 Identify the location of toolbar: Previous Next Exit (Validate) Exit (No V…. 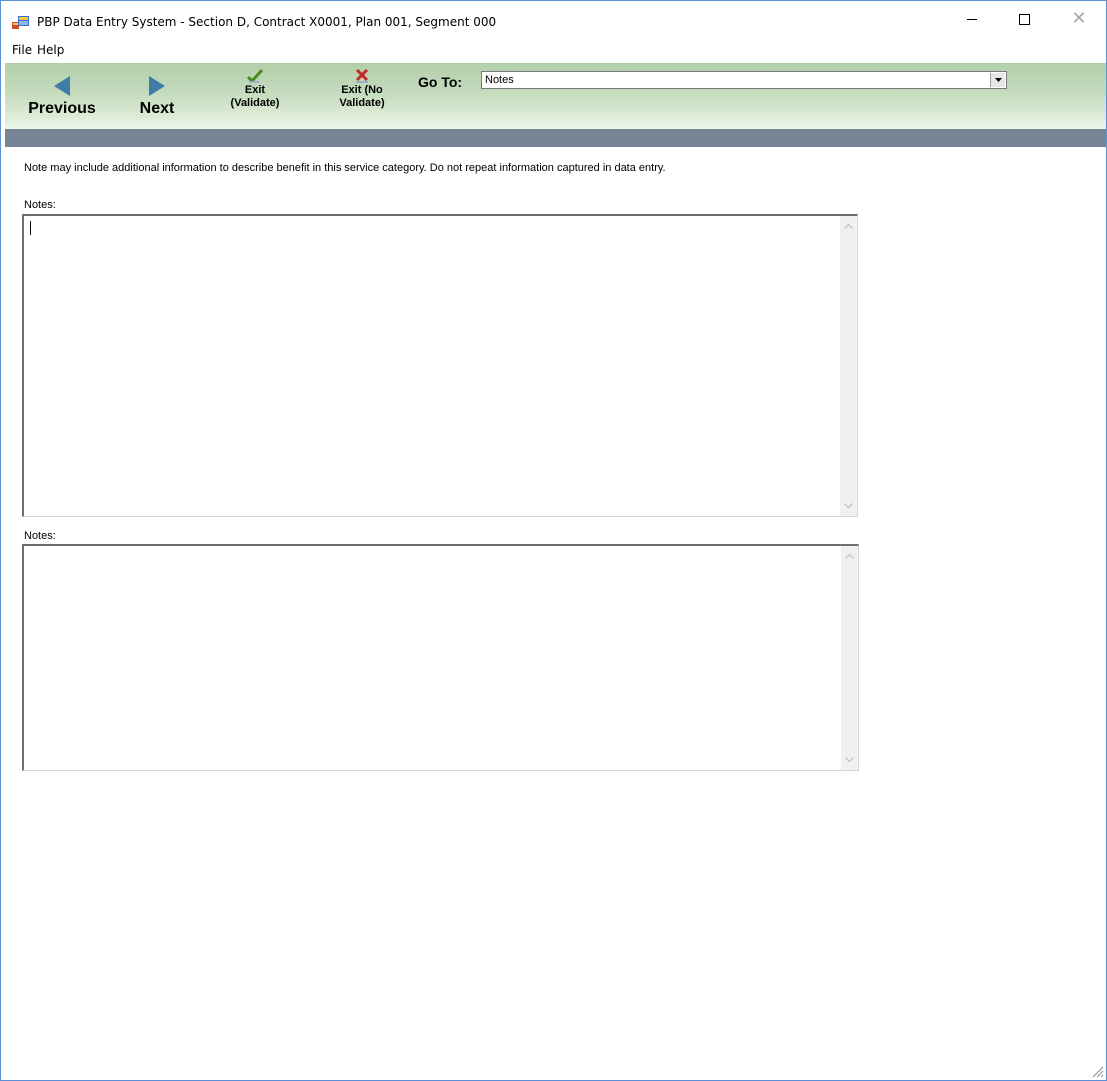
(555, 96).